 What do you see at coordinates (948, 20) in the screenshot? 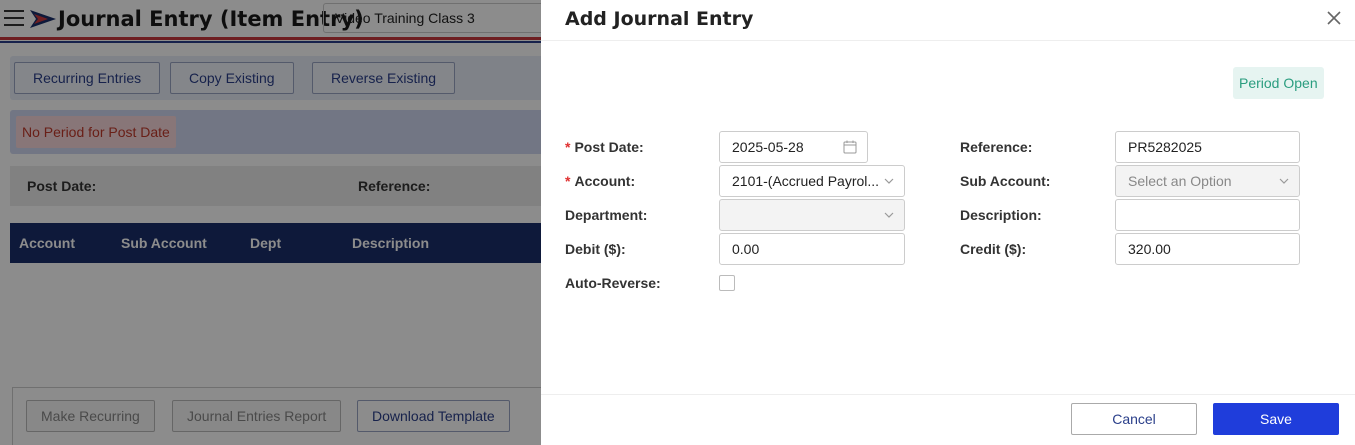
I see `drawer-header: Add Journal Entry` at bounding box center [948, 20].